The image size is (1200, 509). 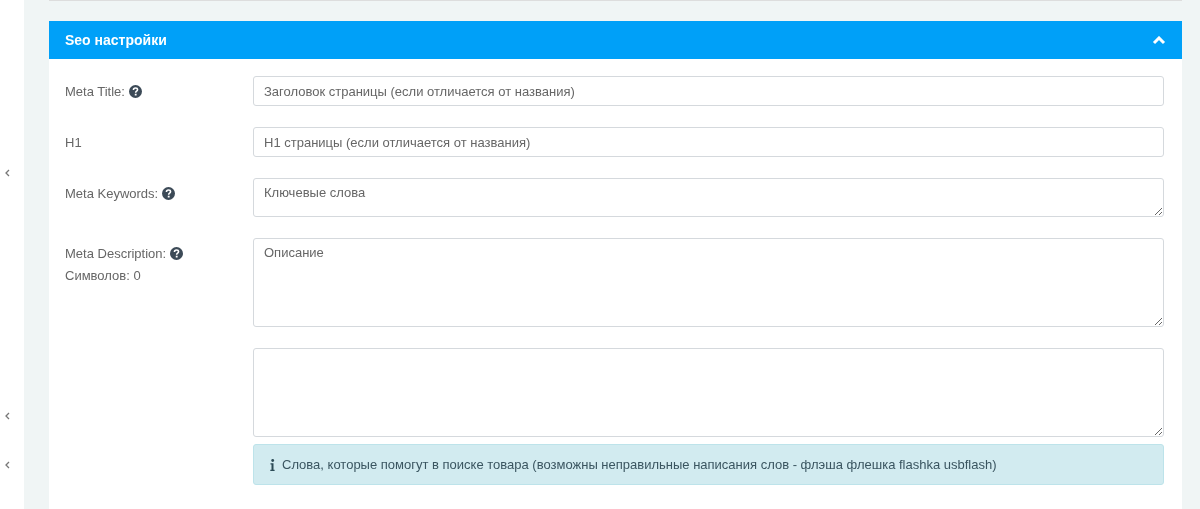 What do you see at coordinates (708, 282) in the screenshot?
I see `textarea-field: Описание` at bounding box center [708, 282].